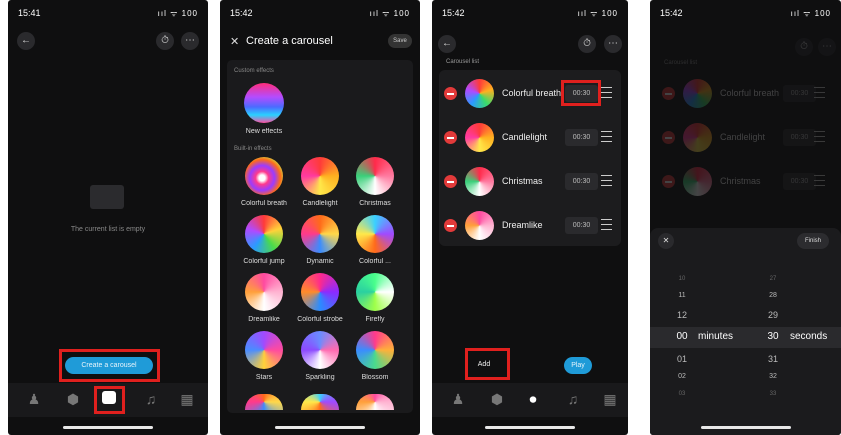 The width and height of the screenshot is (841, 435). Describe the element at coordinates (289, 41) in the screenshot. I see `page-title: Create a carousel` at that location.